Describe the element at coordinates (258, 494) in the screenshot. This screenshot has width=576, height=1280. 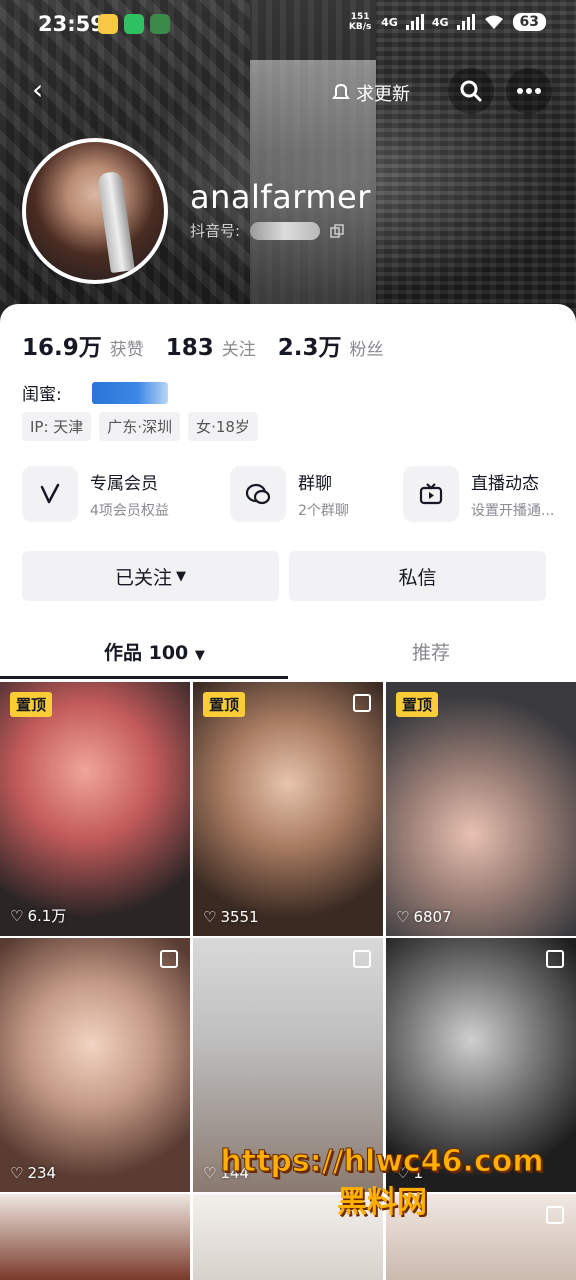
I see `chat-bubble-icon` at that location.